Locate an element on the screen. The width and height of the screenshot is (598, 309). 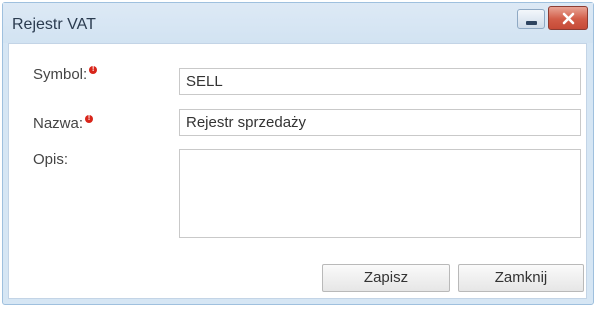
minimize-button is located at coordinates (531, 19).